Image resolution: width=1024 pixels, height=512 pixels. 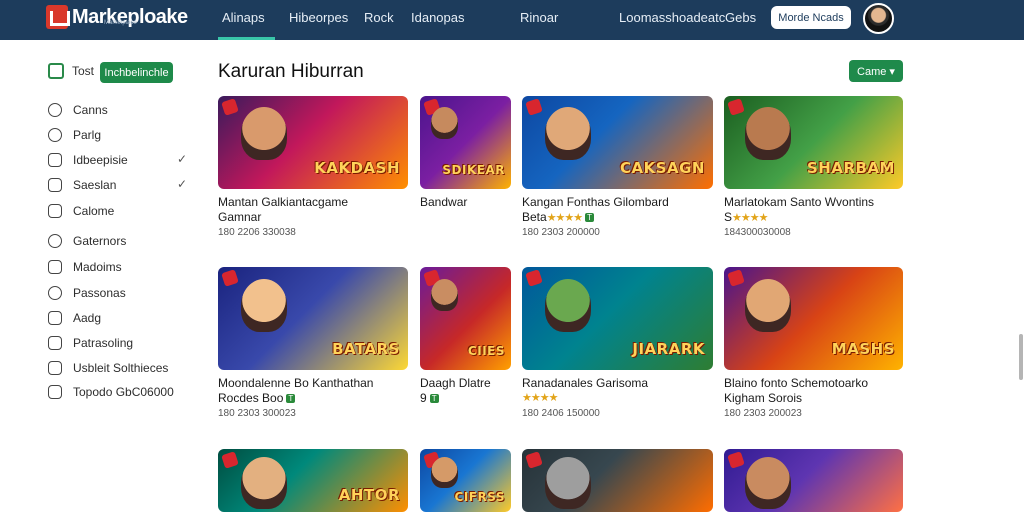 I want to click on game-subtitle-row: Beta ★★★★ T, so click(x=558, y=217).